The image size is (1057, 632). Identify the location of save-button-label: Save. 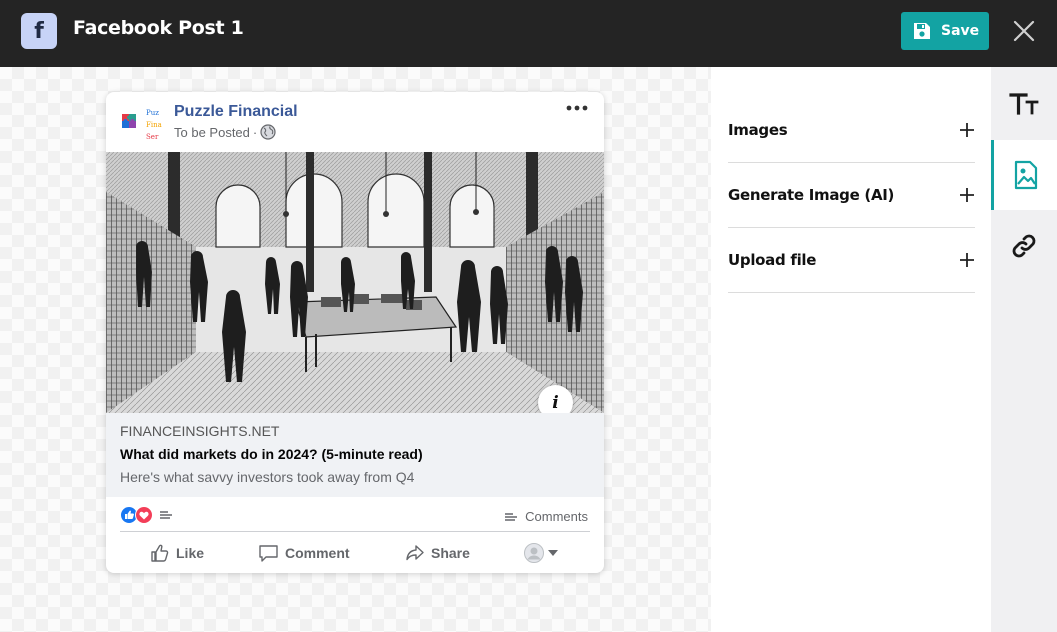
(960, 31).